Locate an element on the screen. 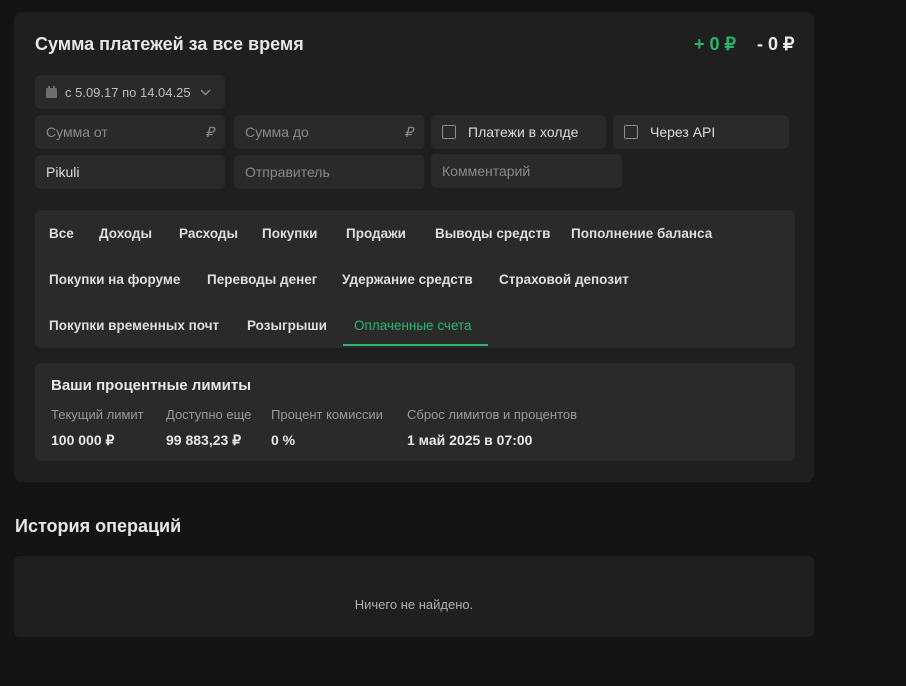 The height and width of the screenshot is (686, 906). tab-funds-hold: Удержание средств is located at coordinates (407, 279).